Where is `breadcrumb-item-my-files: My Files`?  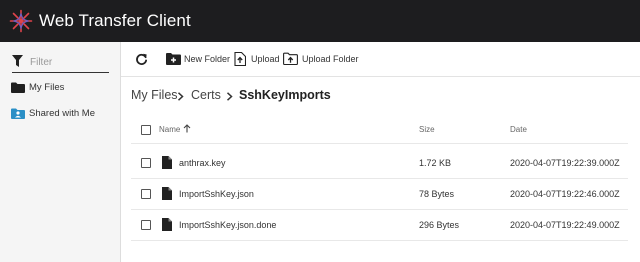 breadcrumb-item-my-files: My Files is located at coordinates (154, 95).